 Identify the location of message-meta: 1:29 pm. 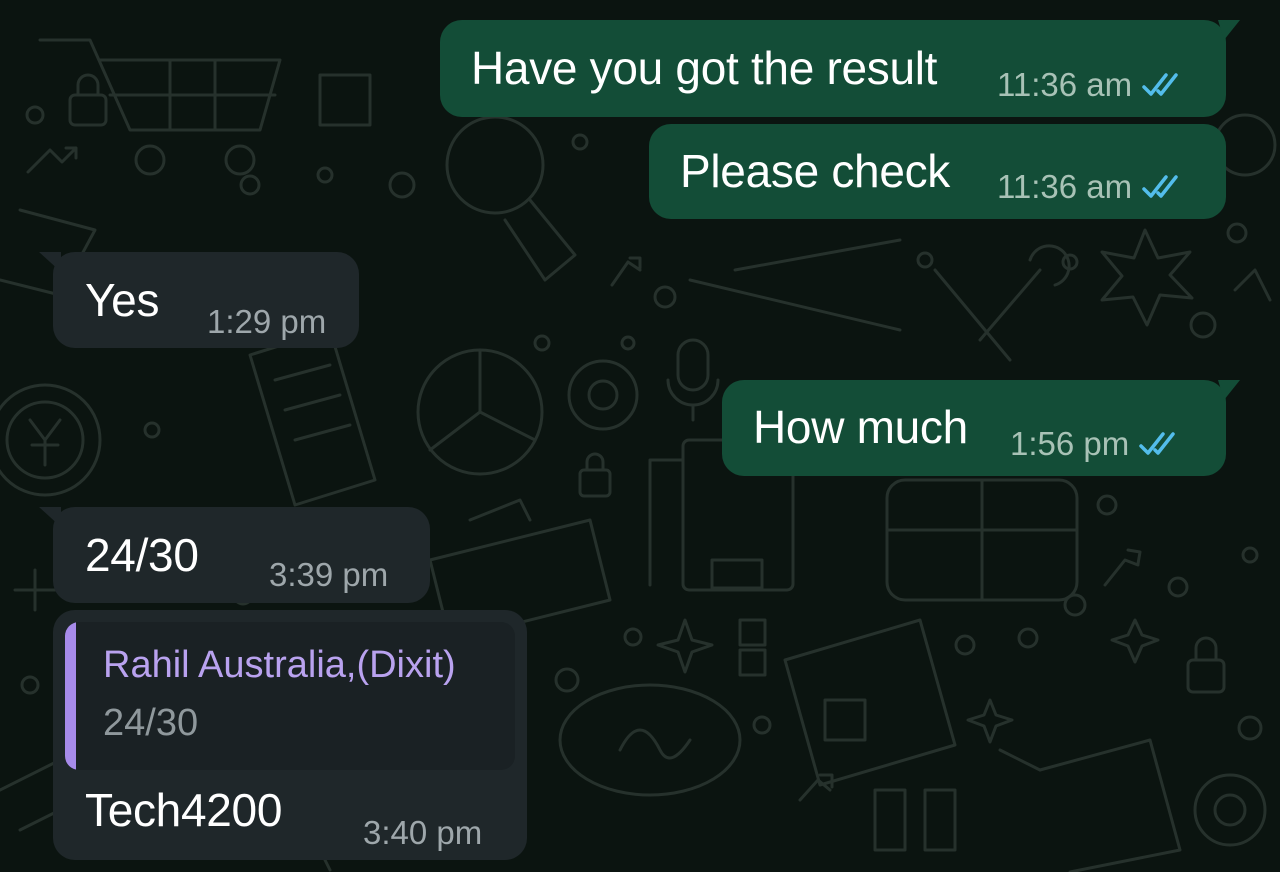
(266, 321).